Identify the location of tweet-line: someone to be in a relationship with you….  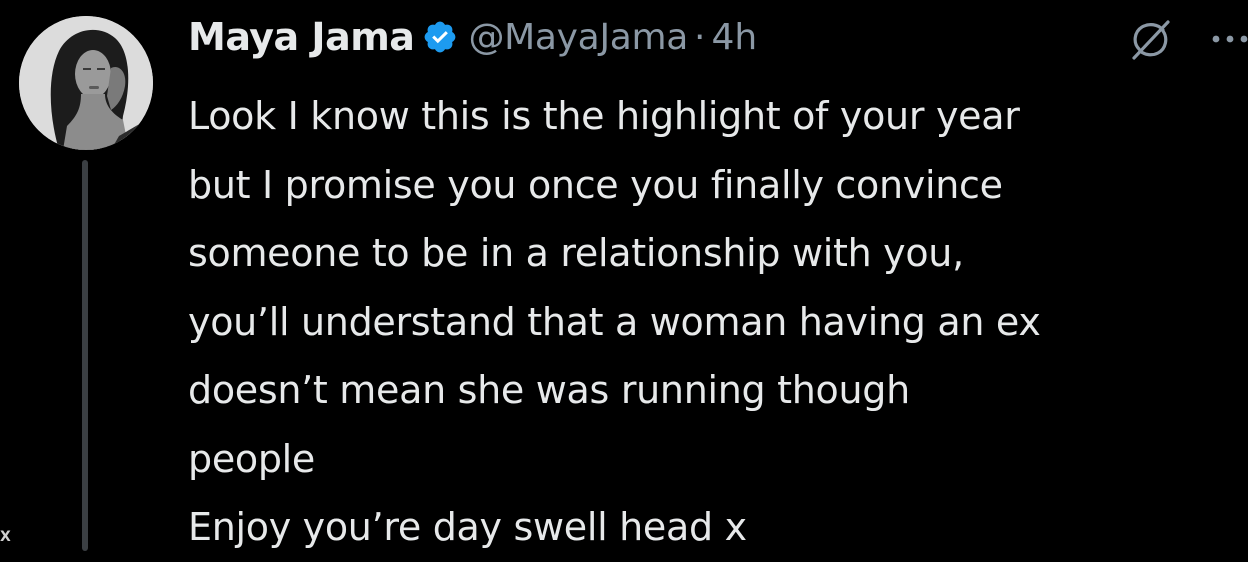
(576, 253).